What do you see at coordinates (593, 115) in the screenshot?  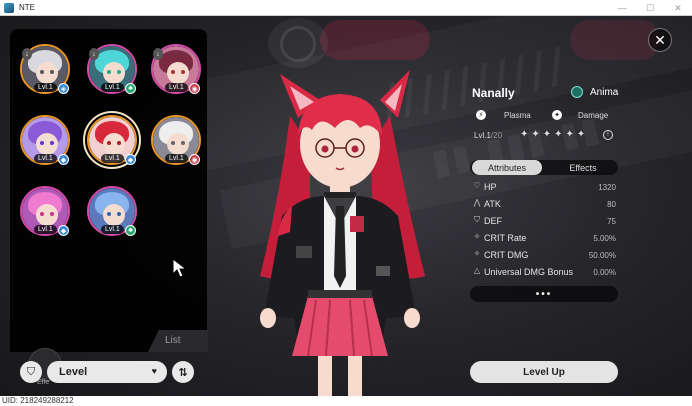 I see `role-tag-label: Damage` at bounding box center [593, 115].